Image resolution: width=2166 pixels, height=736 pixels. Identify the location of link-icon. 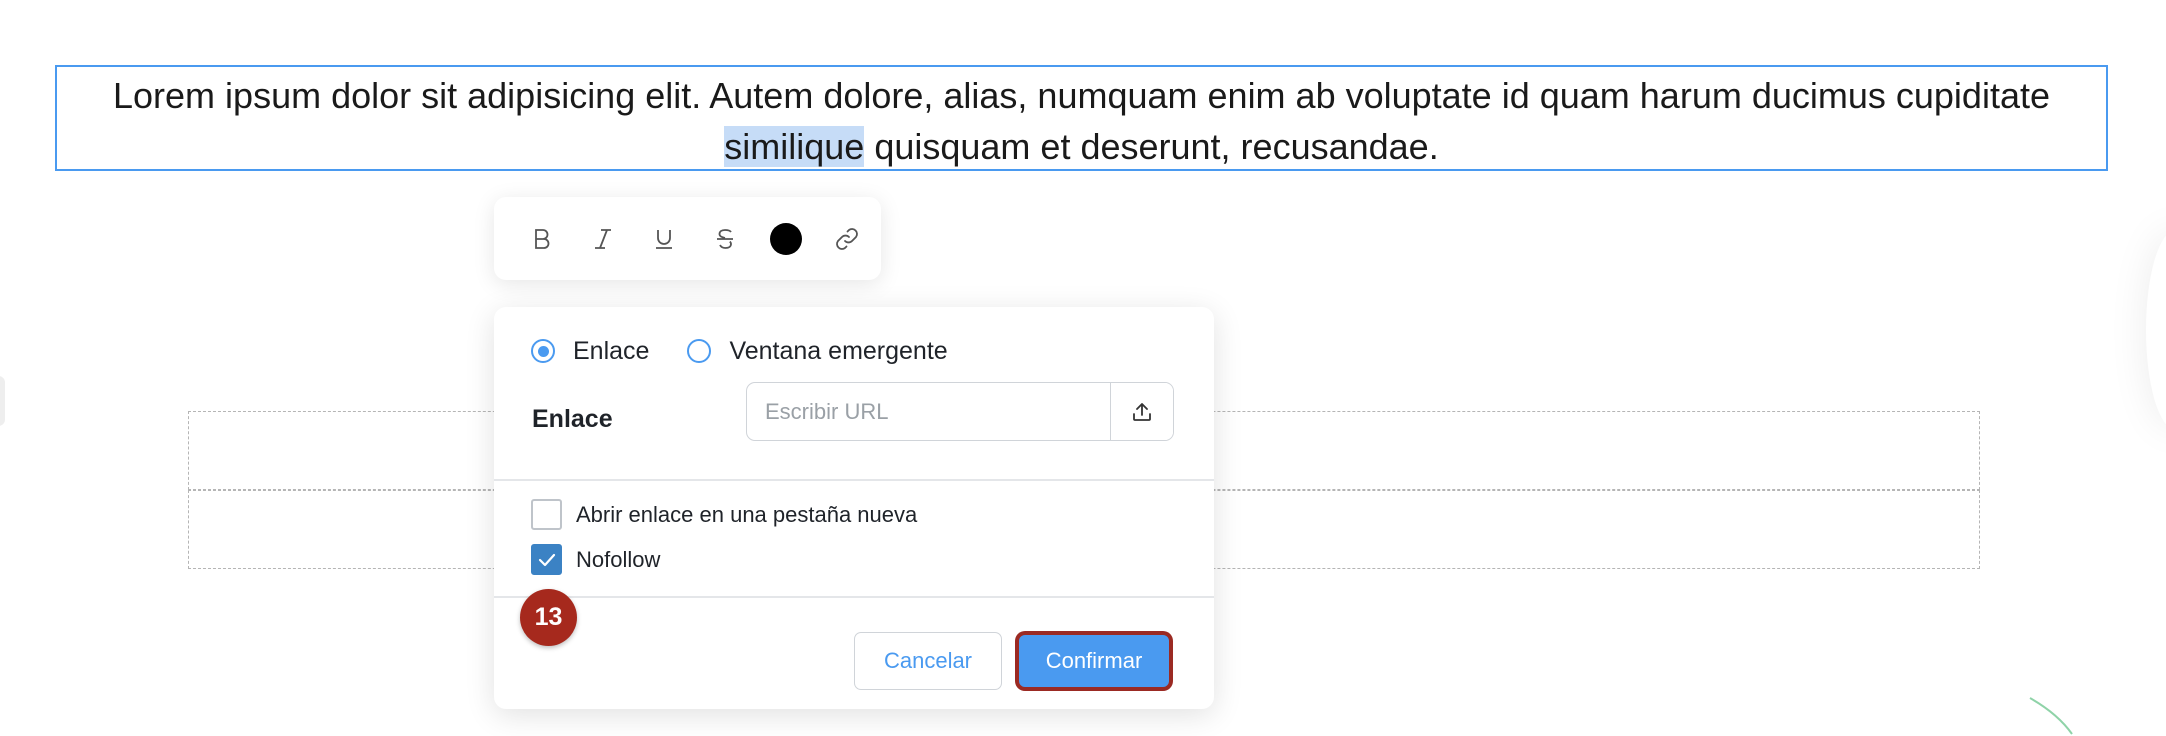
(846, 238).